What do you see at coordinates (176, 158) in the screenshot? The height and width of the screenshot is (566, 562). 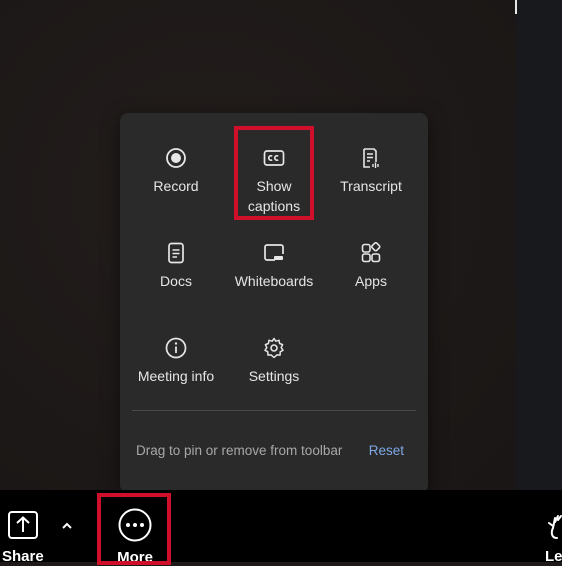 I see `record-icon` at bounding box center [176, 158].